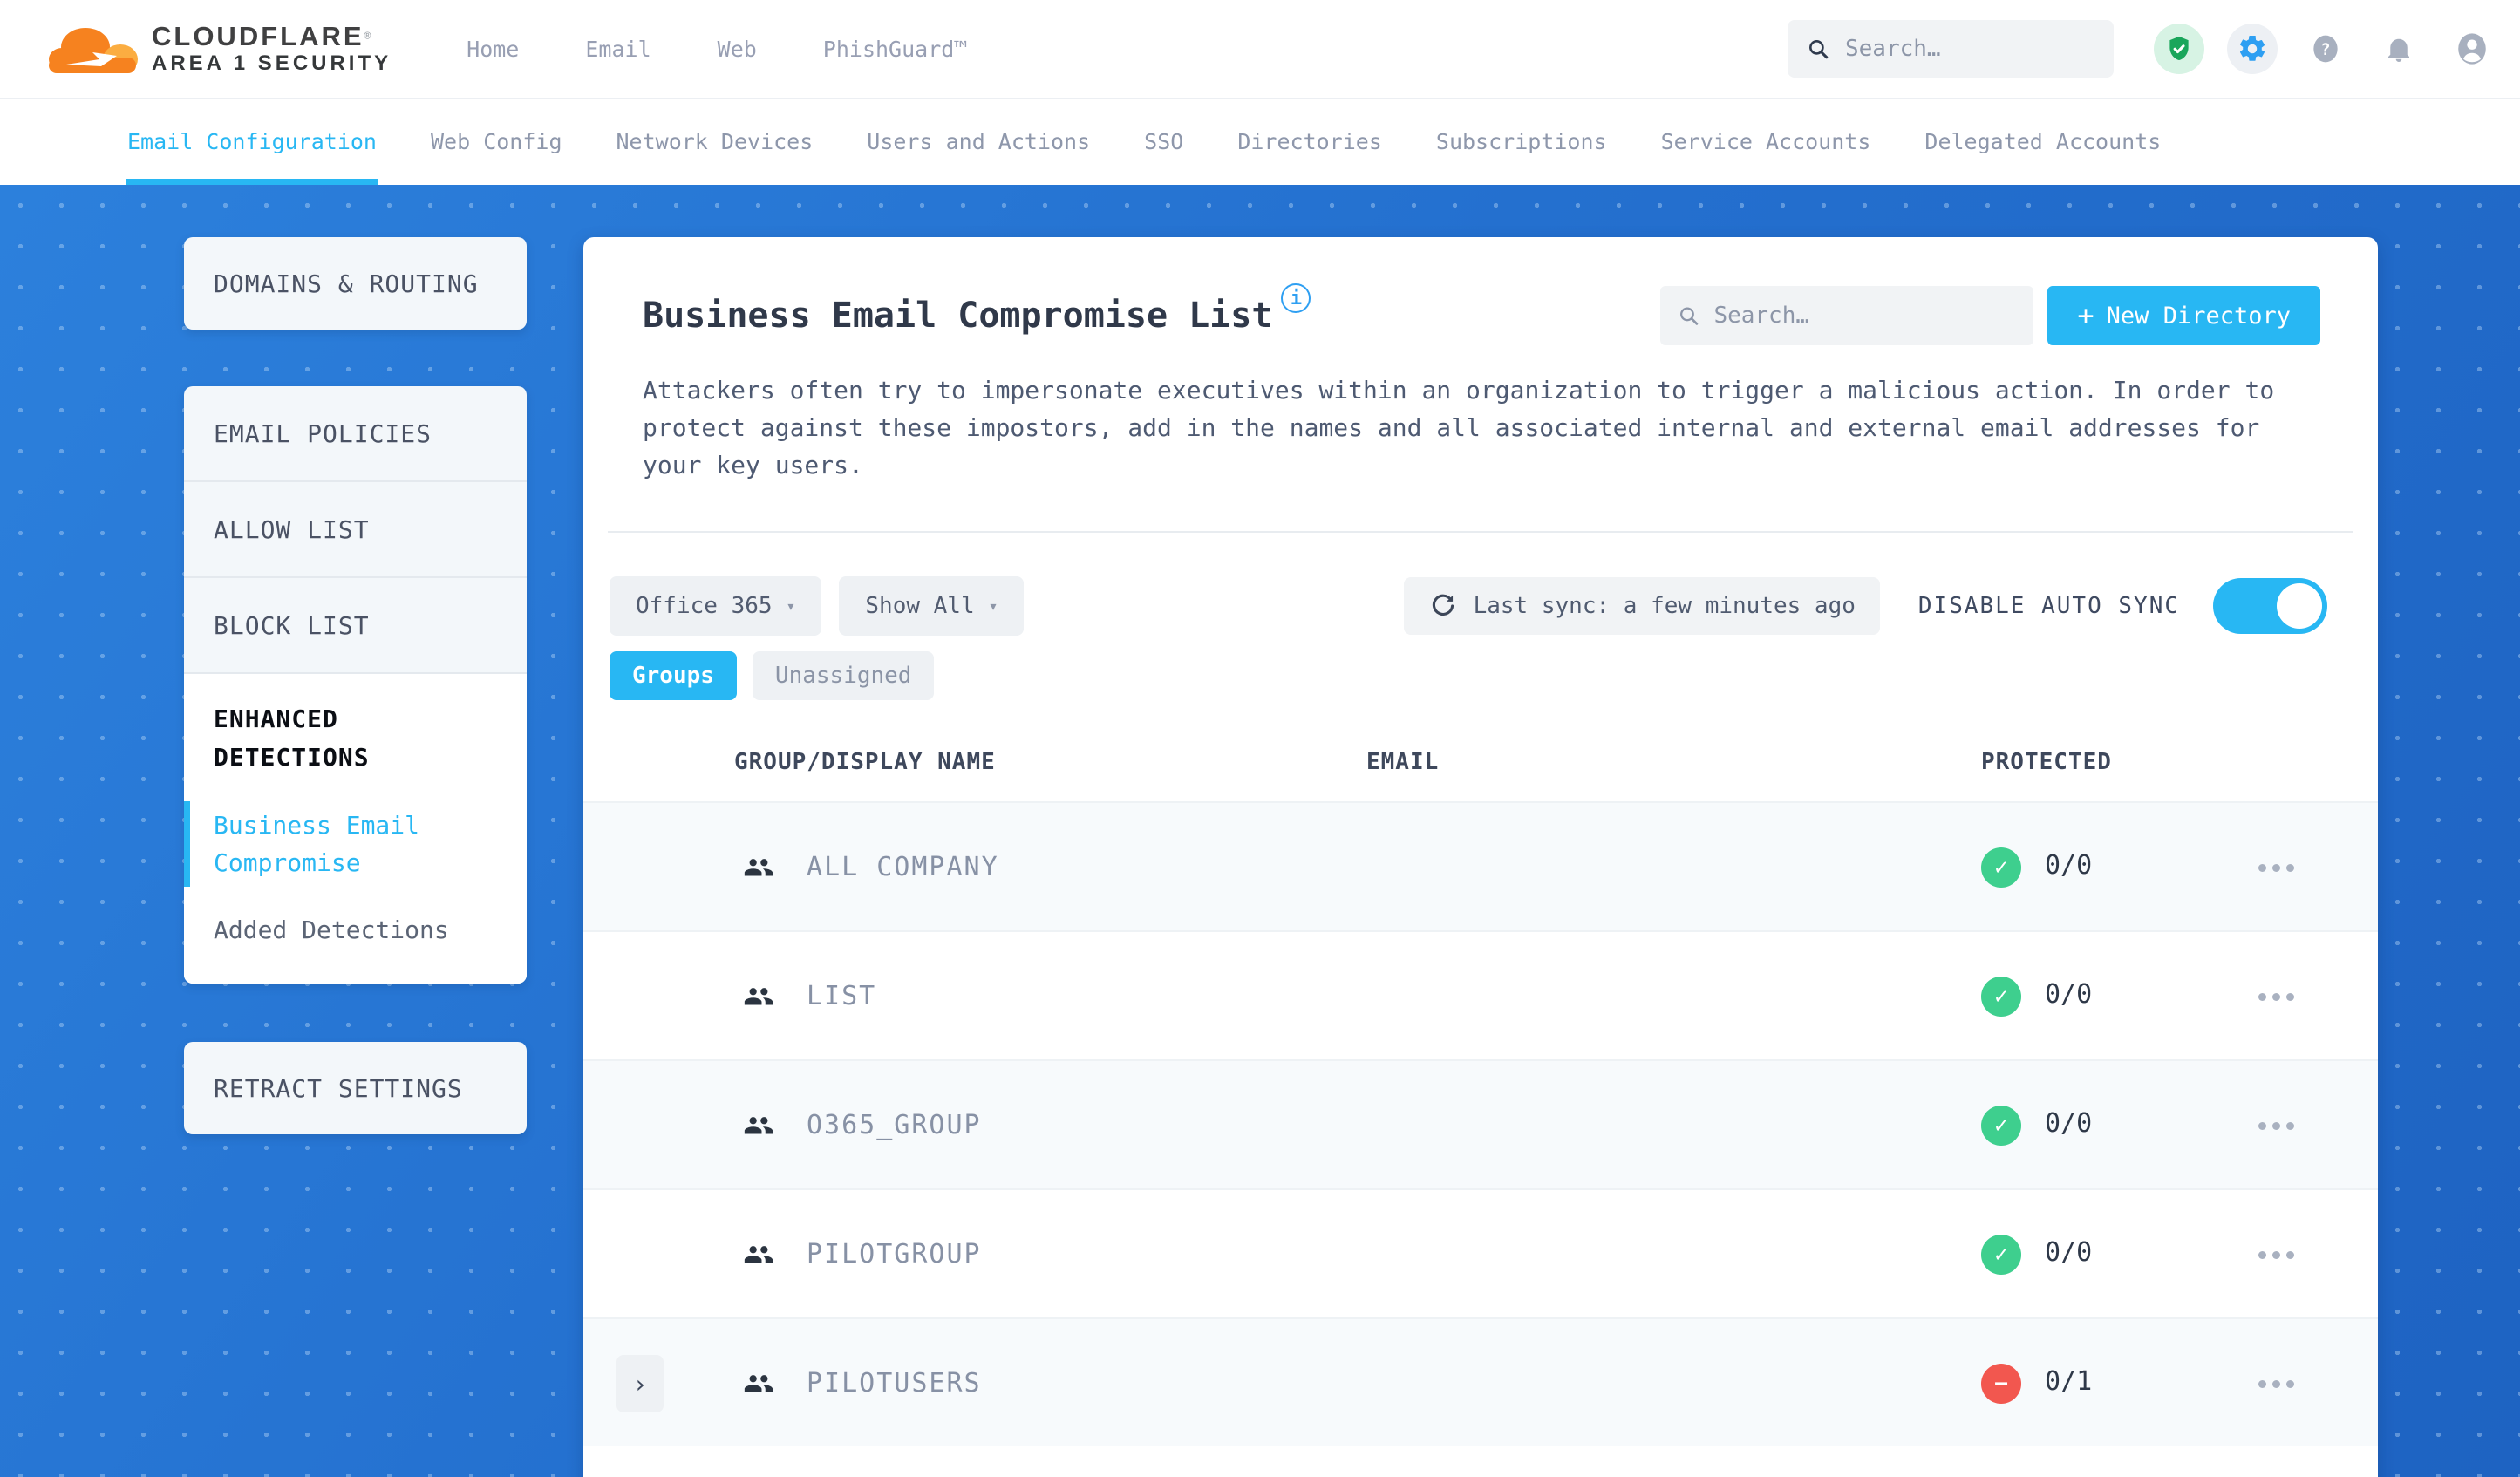 This screenshot has width=2520, height=1477. What do you see at coordinates (1641, 606) in the screenshot?
I see `last-sync-button: Last sync: a few minutes ago` at bounding box center [1641, 606].